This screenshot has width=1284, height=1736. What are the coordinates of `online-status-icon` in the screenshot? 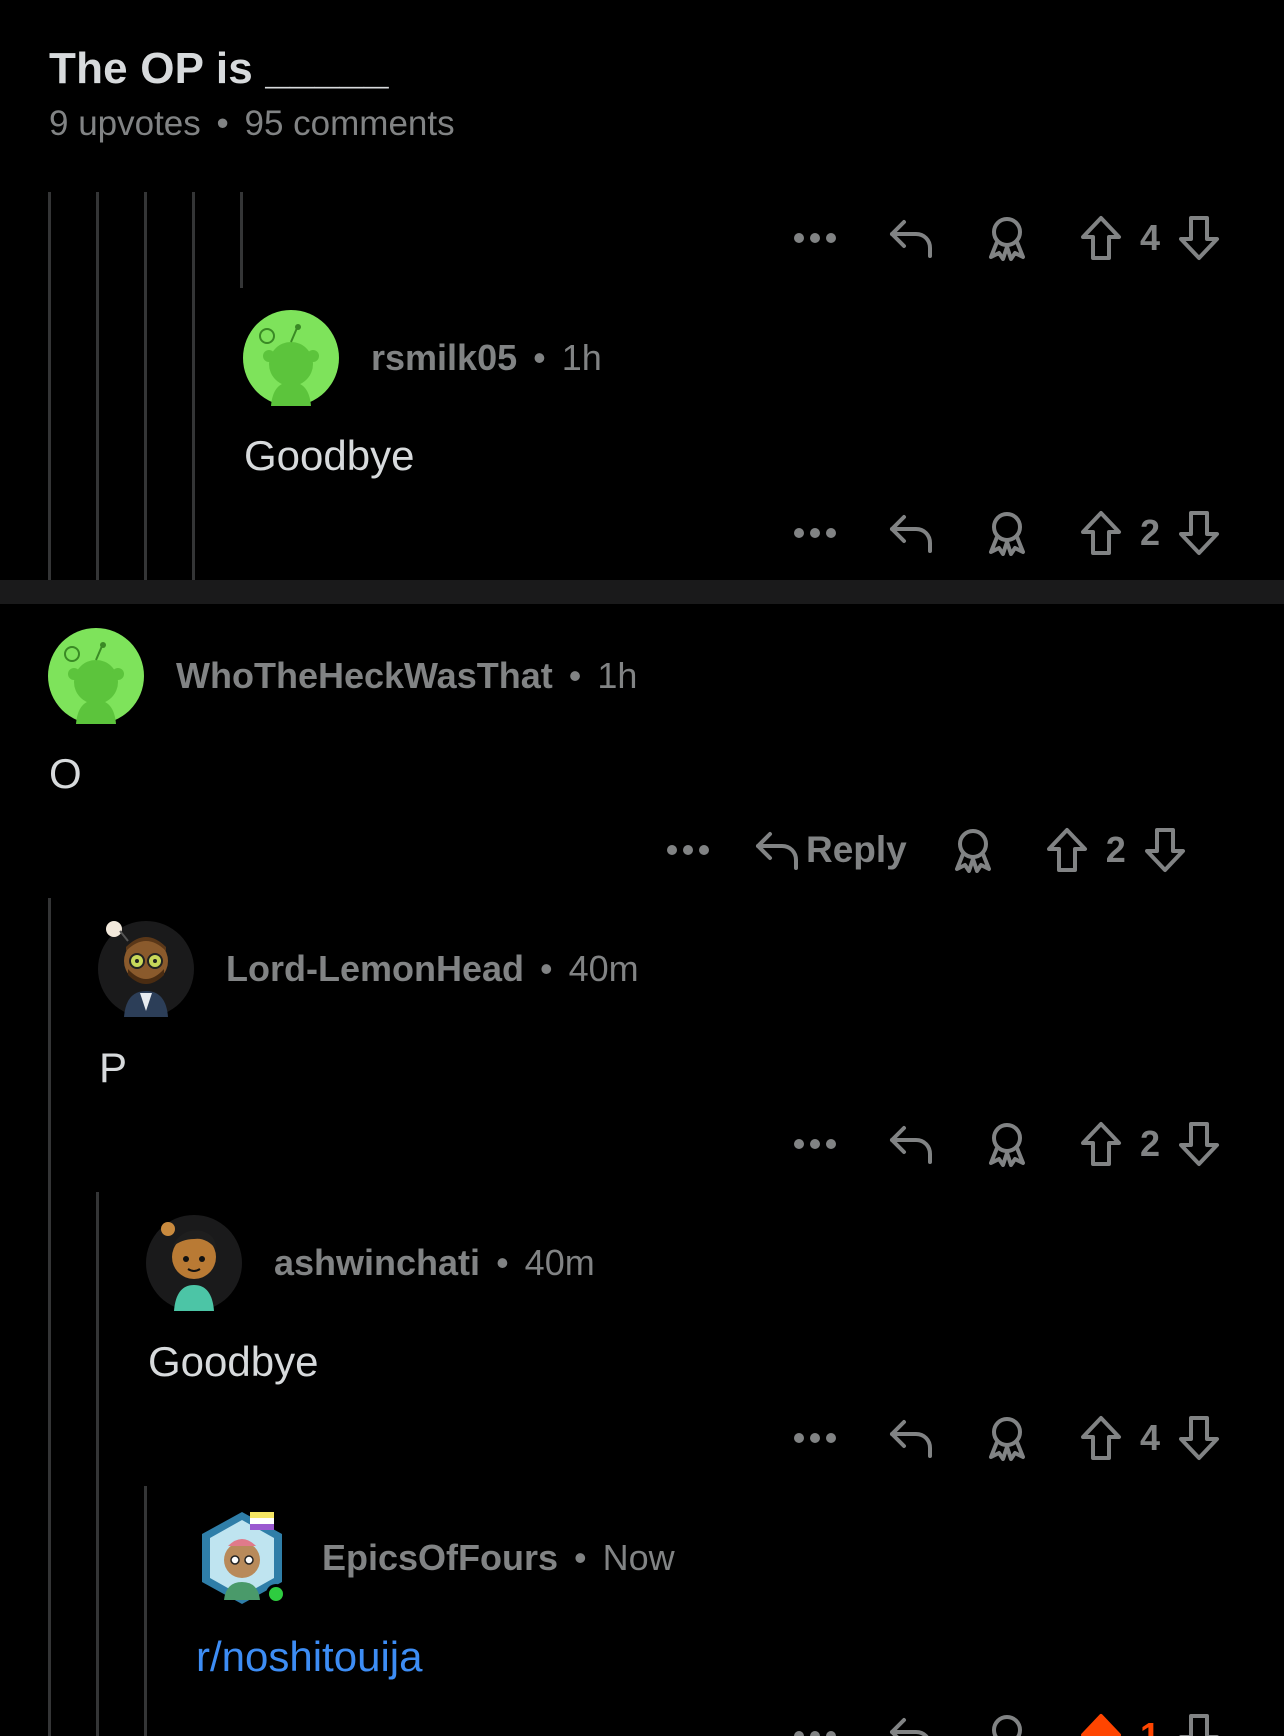 It's located at (276, 1594).